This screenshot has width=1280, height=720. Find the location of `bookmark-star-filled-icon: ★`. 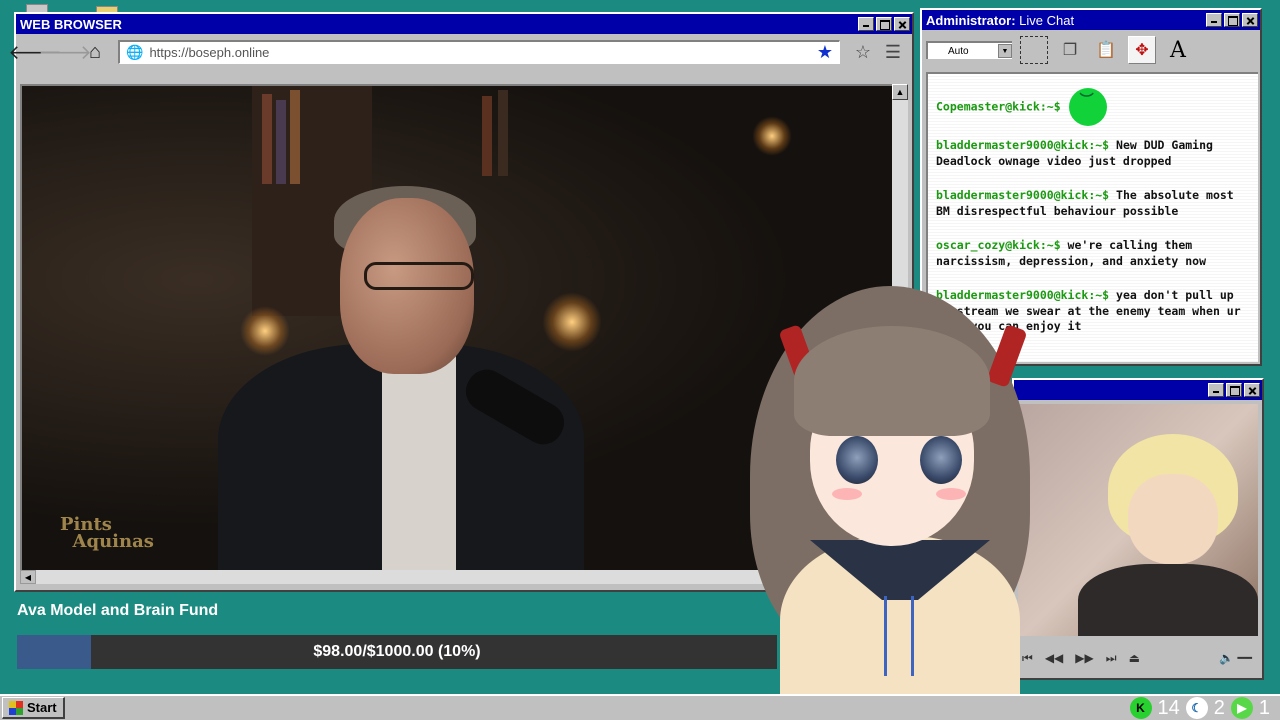

bookmark-star-filled-icon: ★ is located at coordinates (825, 52).